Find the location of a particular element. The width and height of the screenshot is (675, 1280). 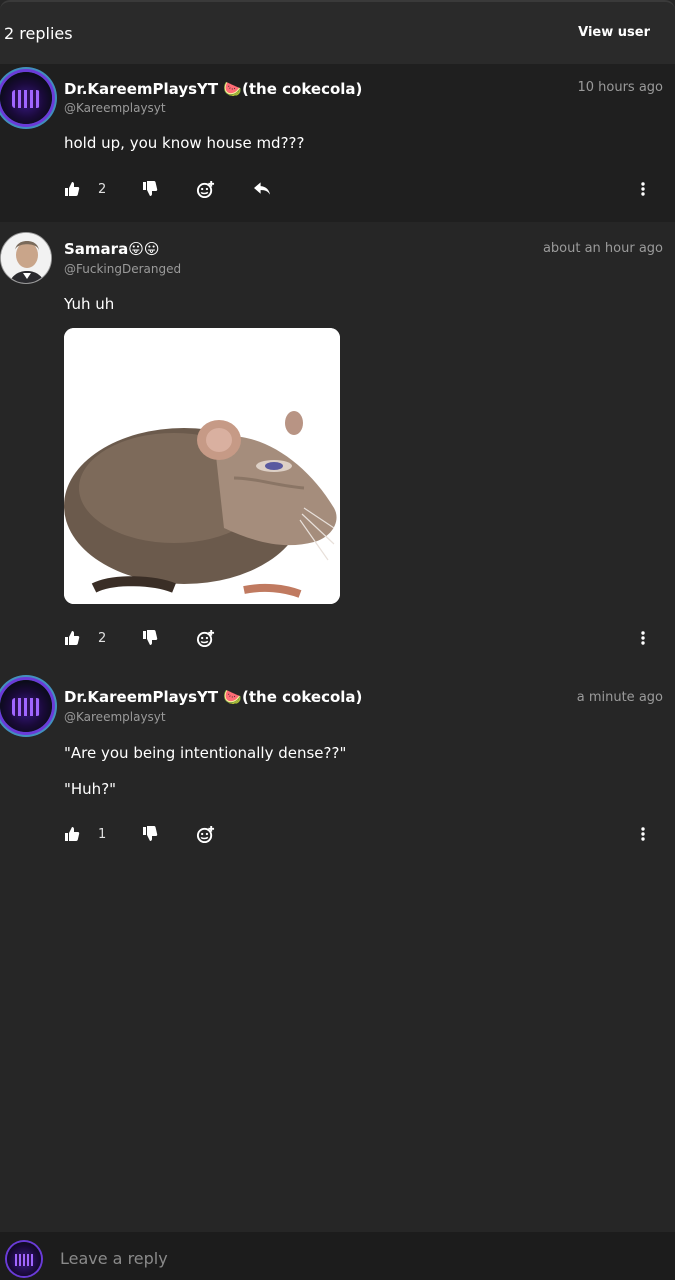

reply-input is located at coordinates (340, 1258).